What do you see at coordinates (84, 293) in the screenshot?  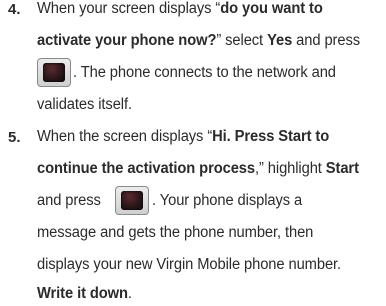 I see `step-5-line-6: Write it down.` at bounding box center [84, 293].